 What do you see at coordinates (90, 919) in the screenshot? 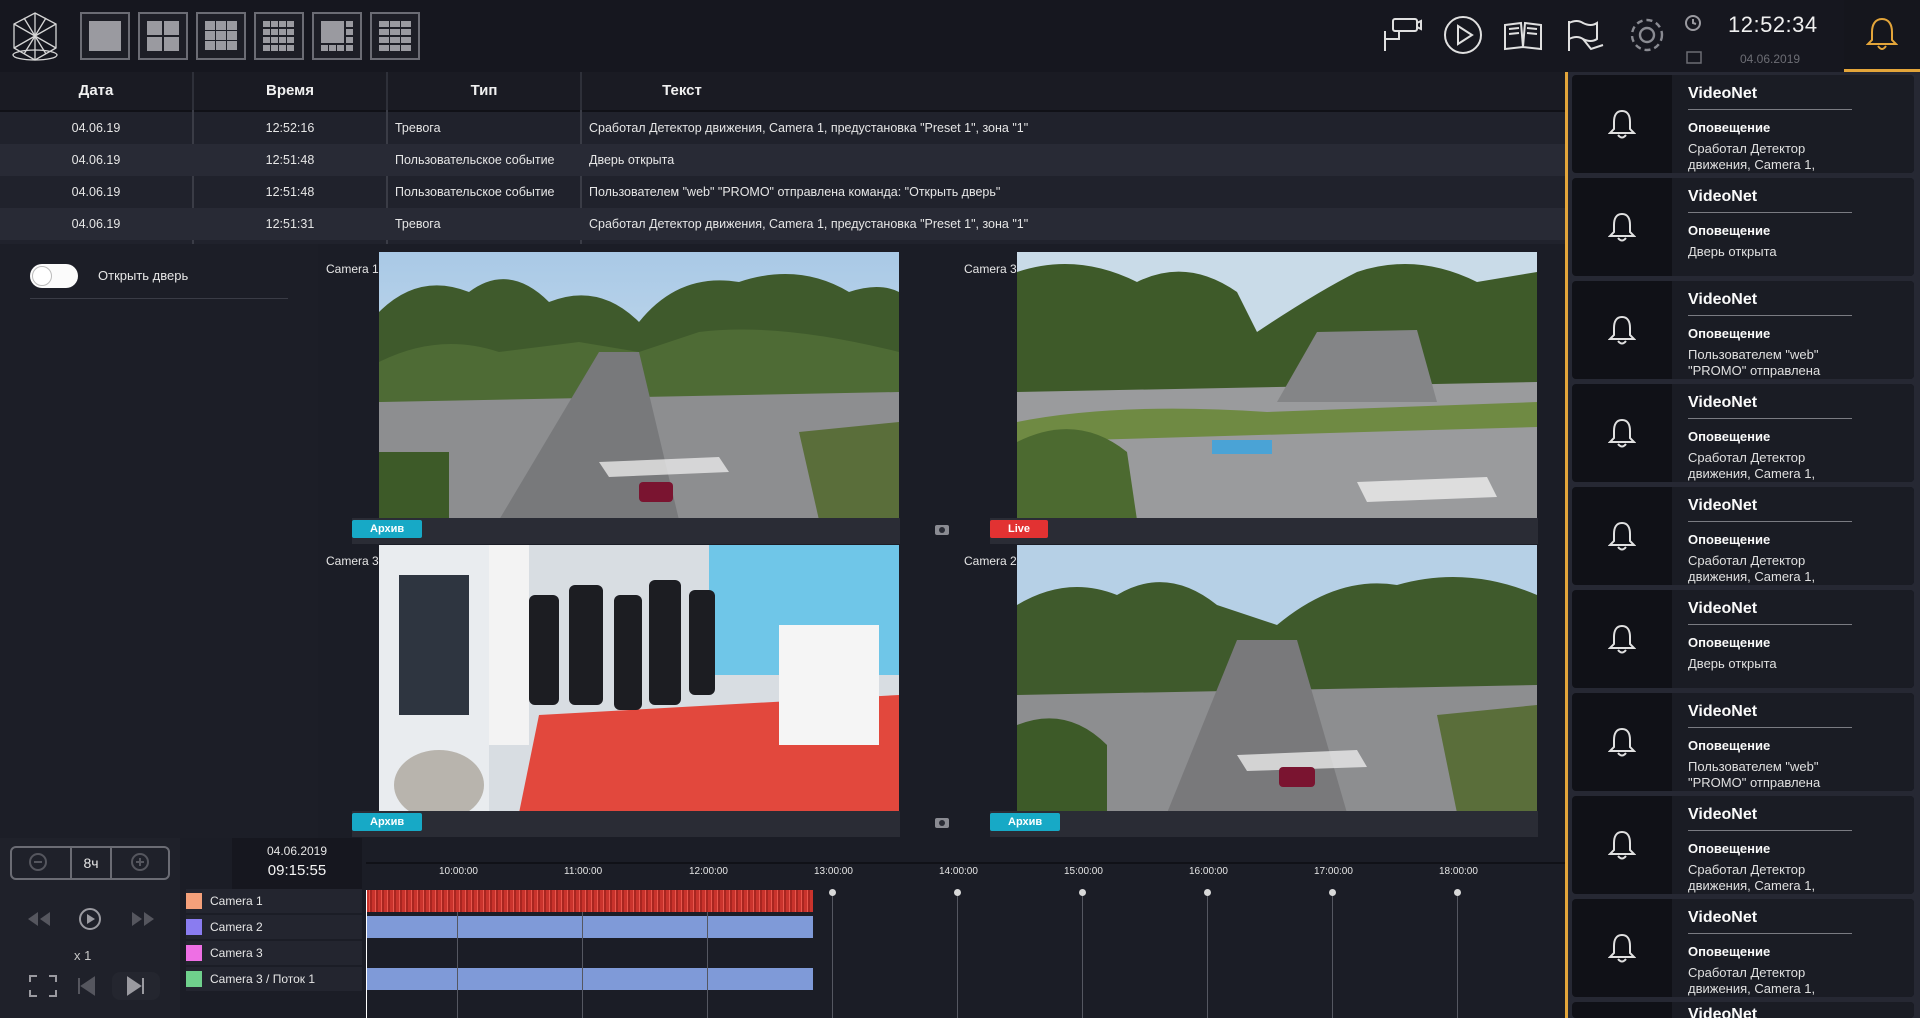
I see `play-button-icon` at bounding box center [90, 919].